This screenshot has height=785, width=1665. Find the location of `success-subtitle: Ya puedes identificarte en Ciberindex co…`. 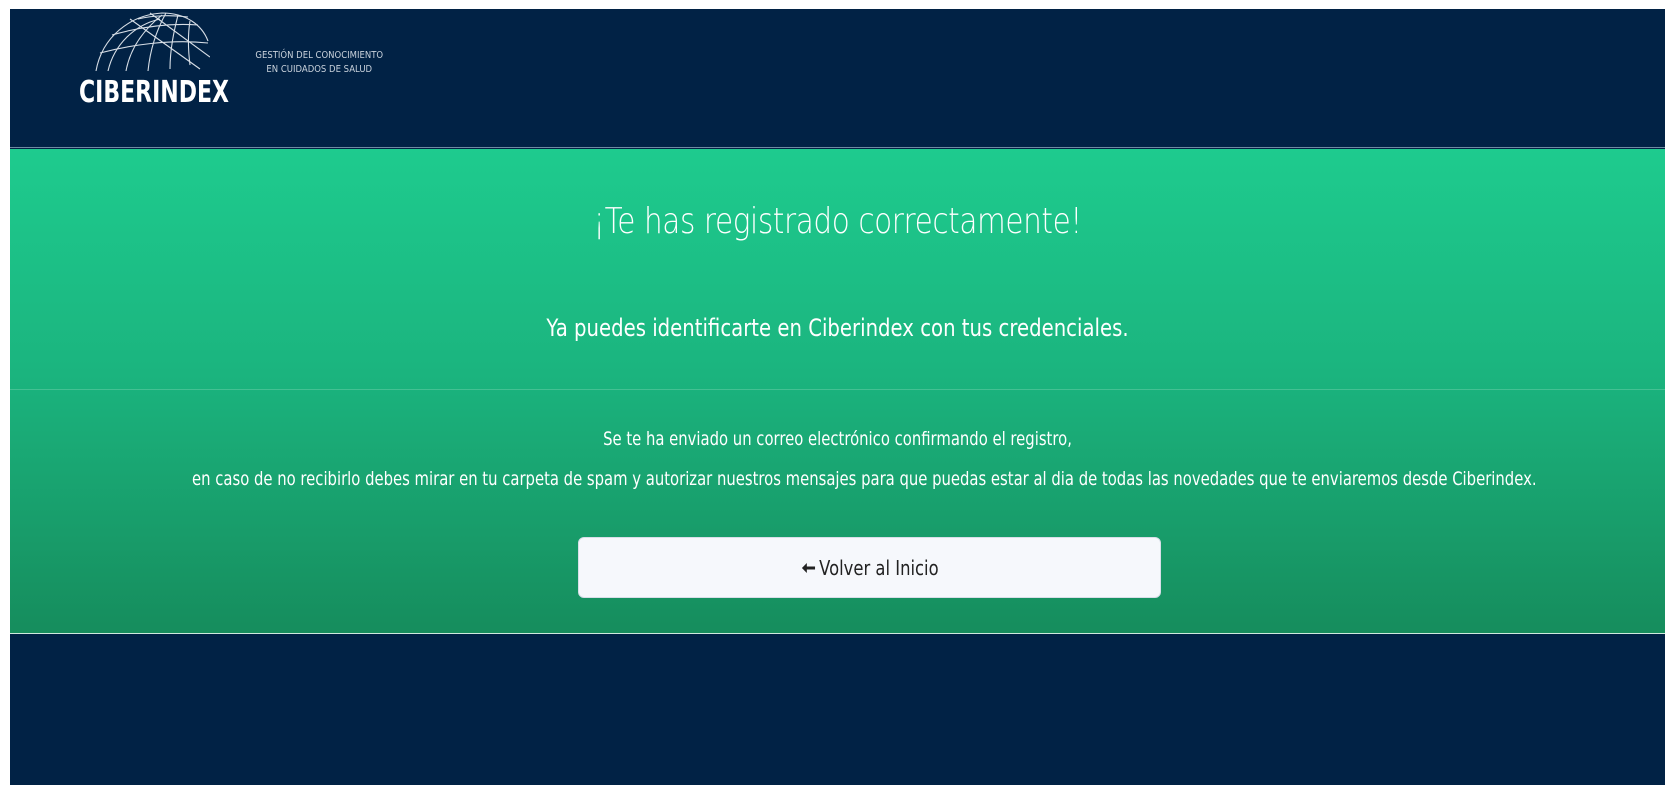

success-subtitle: Ya puedes identificarte en Ciberindex co… is located at coordinates (837, 328).